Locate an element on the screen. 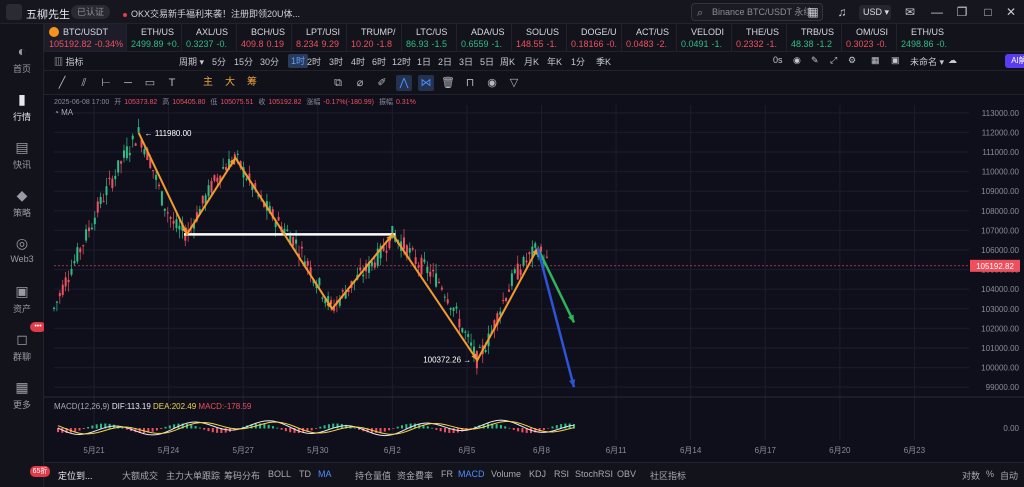 This screenshot has height=487, width=1024. pattern-icon: ⋈ is located at coordinates (426, 83).